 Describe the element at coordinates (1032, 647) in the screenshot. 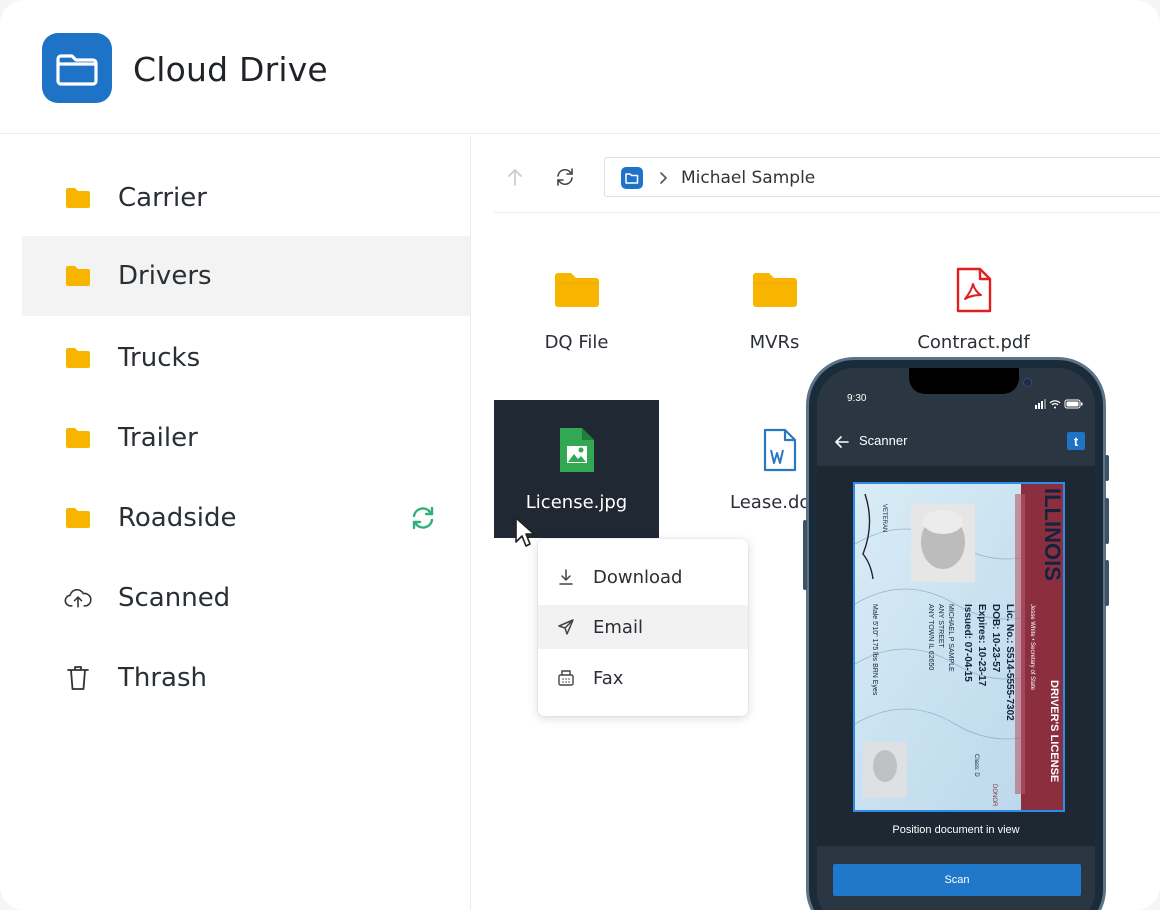

I see `license-secretary: Jesse White • Secretary of State` at that location.